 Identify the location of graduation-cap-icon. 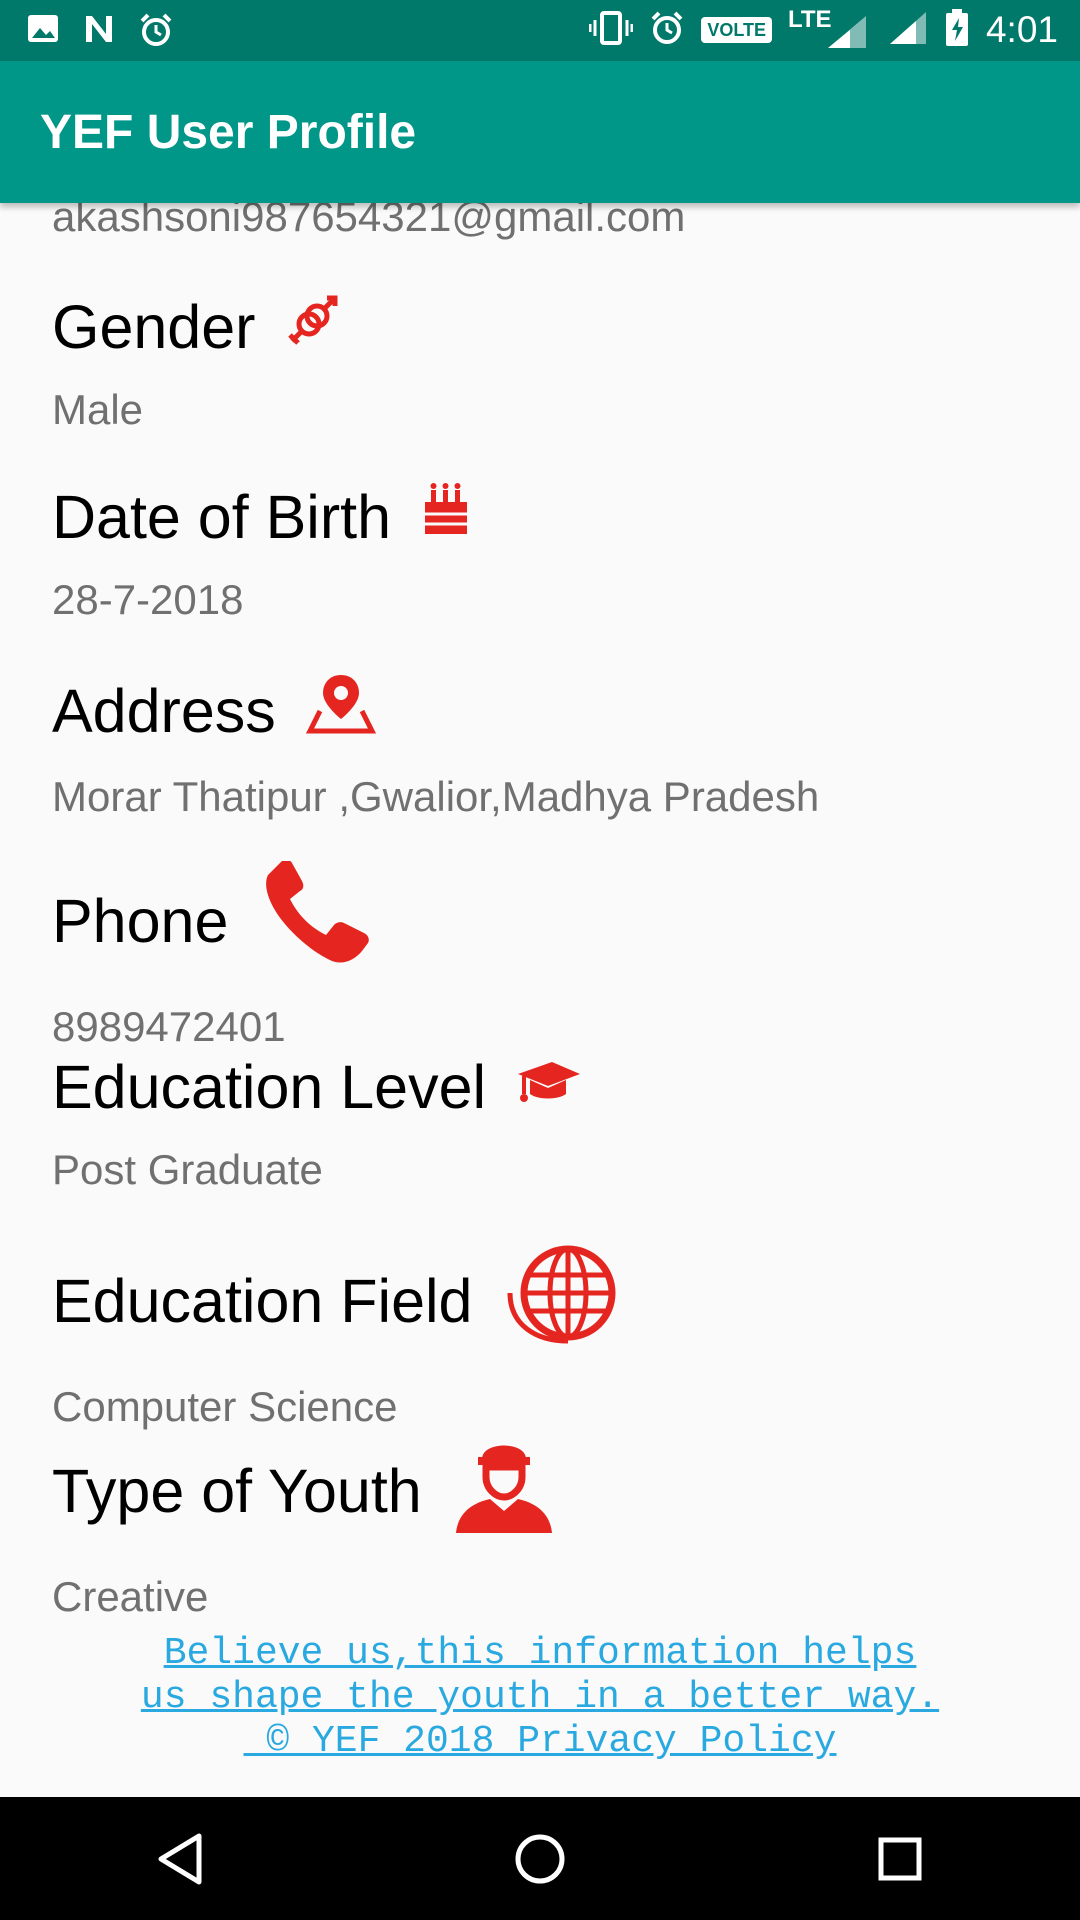
(549, 1087).